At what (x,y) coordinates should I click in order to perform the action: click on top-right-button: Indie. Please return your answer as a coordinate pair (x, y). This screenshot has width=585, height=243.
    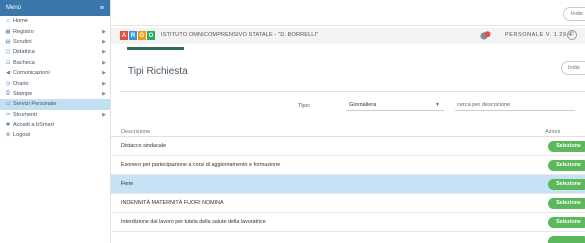
    Looking at the image, I should click on (574, 14).